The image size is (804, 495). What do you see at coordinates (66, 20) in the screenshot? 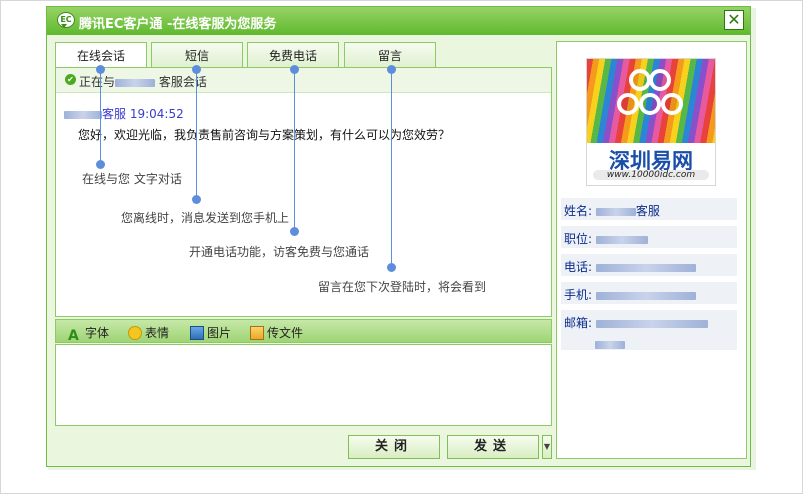
I see `ec-logo-icon: EC` at bounding box center [66, 20].